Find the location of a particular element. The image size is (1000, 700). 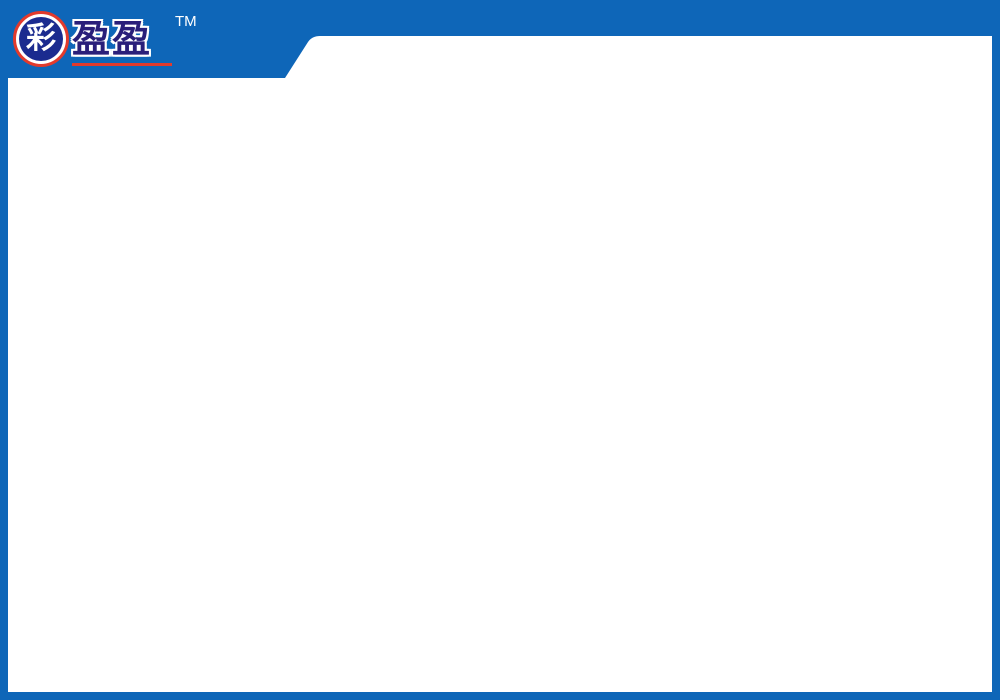

logo-wordmark: 盈盈 is located at coordinates (112, 38).